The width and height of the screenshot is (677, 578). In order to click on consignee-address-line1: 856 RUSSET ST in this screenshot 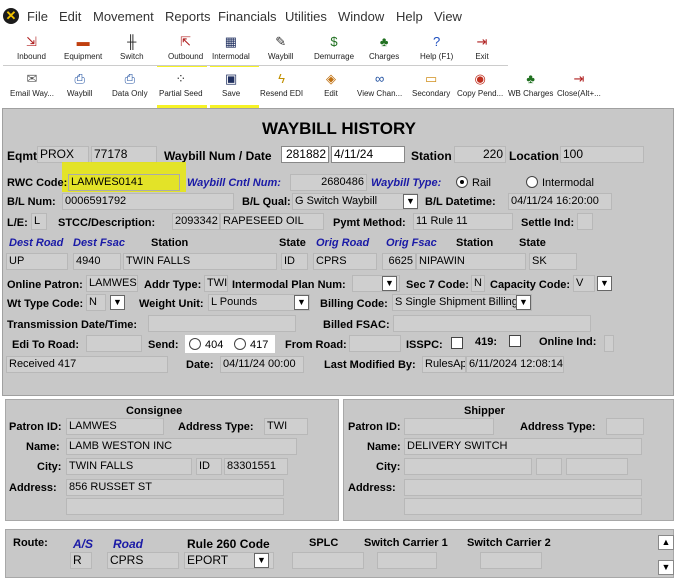, I will do `click(175, 487)`.